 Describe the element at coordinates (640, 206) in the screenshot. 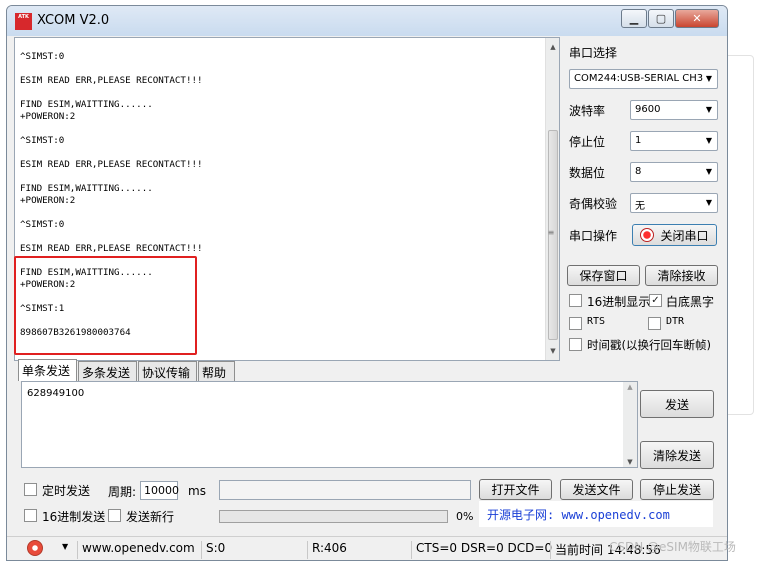

I see `parity-value: 无` at that location.